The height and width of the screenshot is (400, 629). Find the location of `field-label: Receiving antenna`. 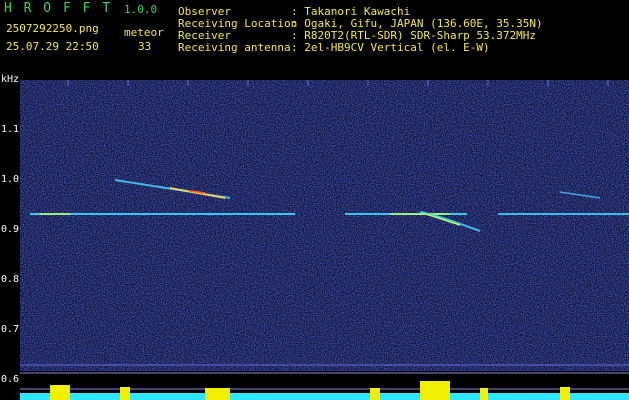

field-label: Receiving antenna is located at coordinates (234, 47).